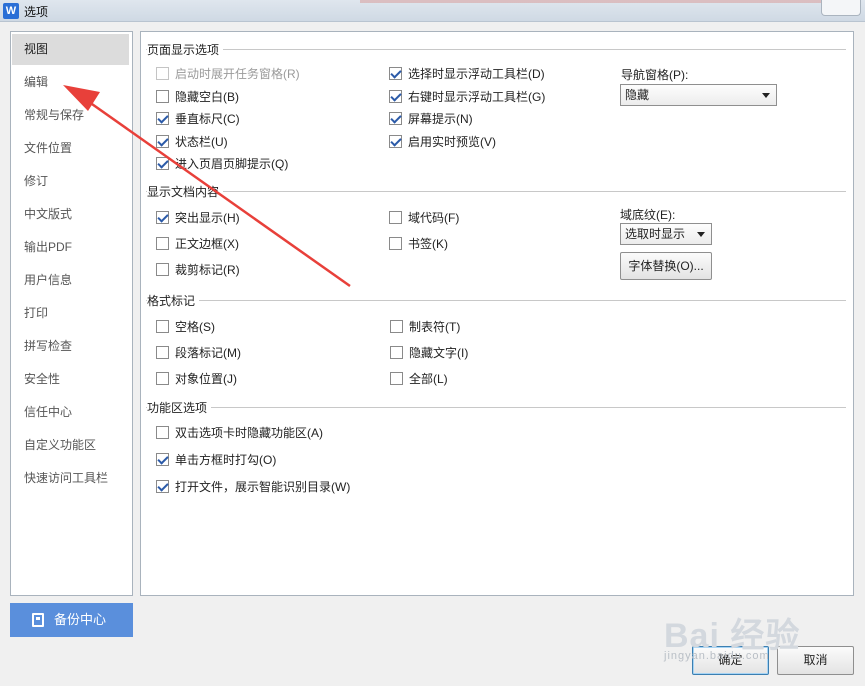 Image resolution: width=865 pixels, height=686 pixels. Describe the element at coordinates (648, 215) in the screenshot. I see `field-shading-label: 域底纹(E):` at that location.